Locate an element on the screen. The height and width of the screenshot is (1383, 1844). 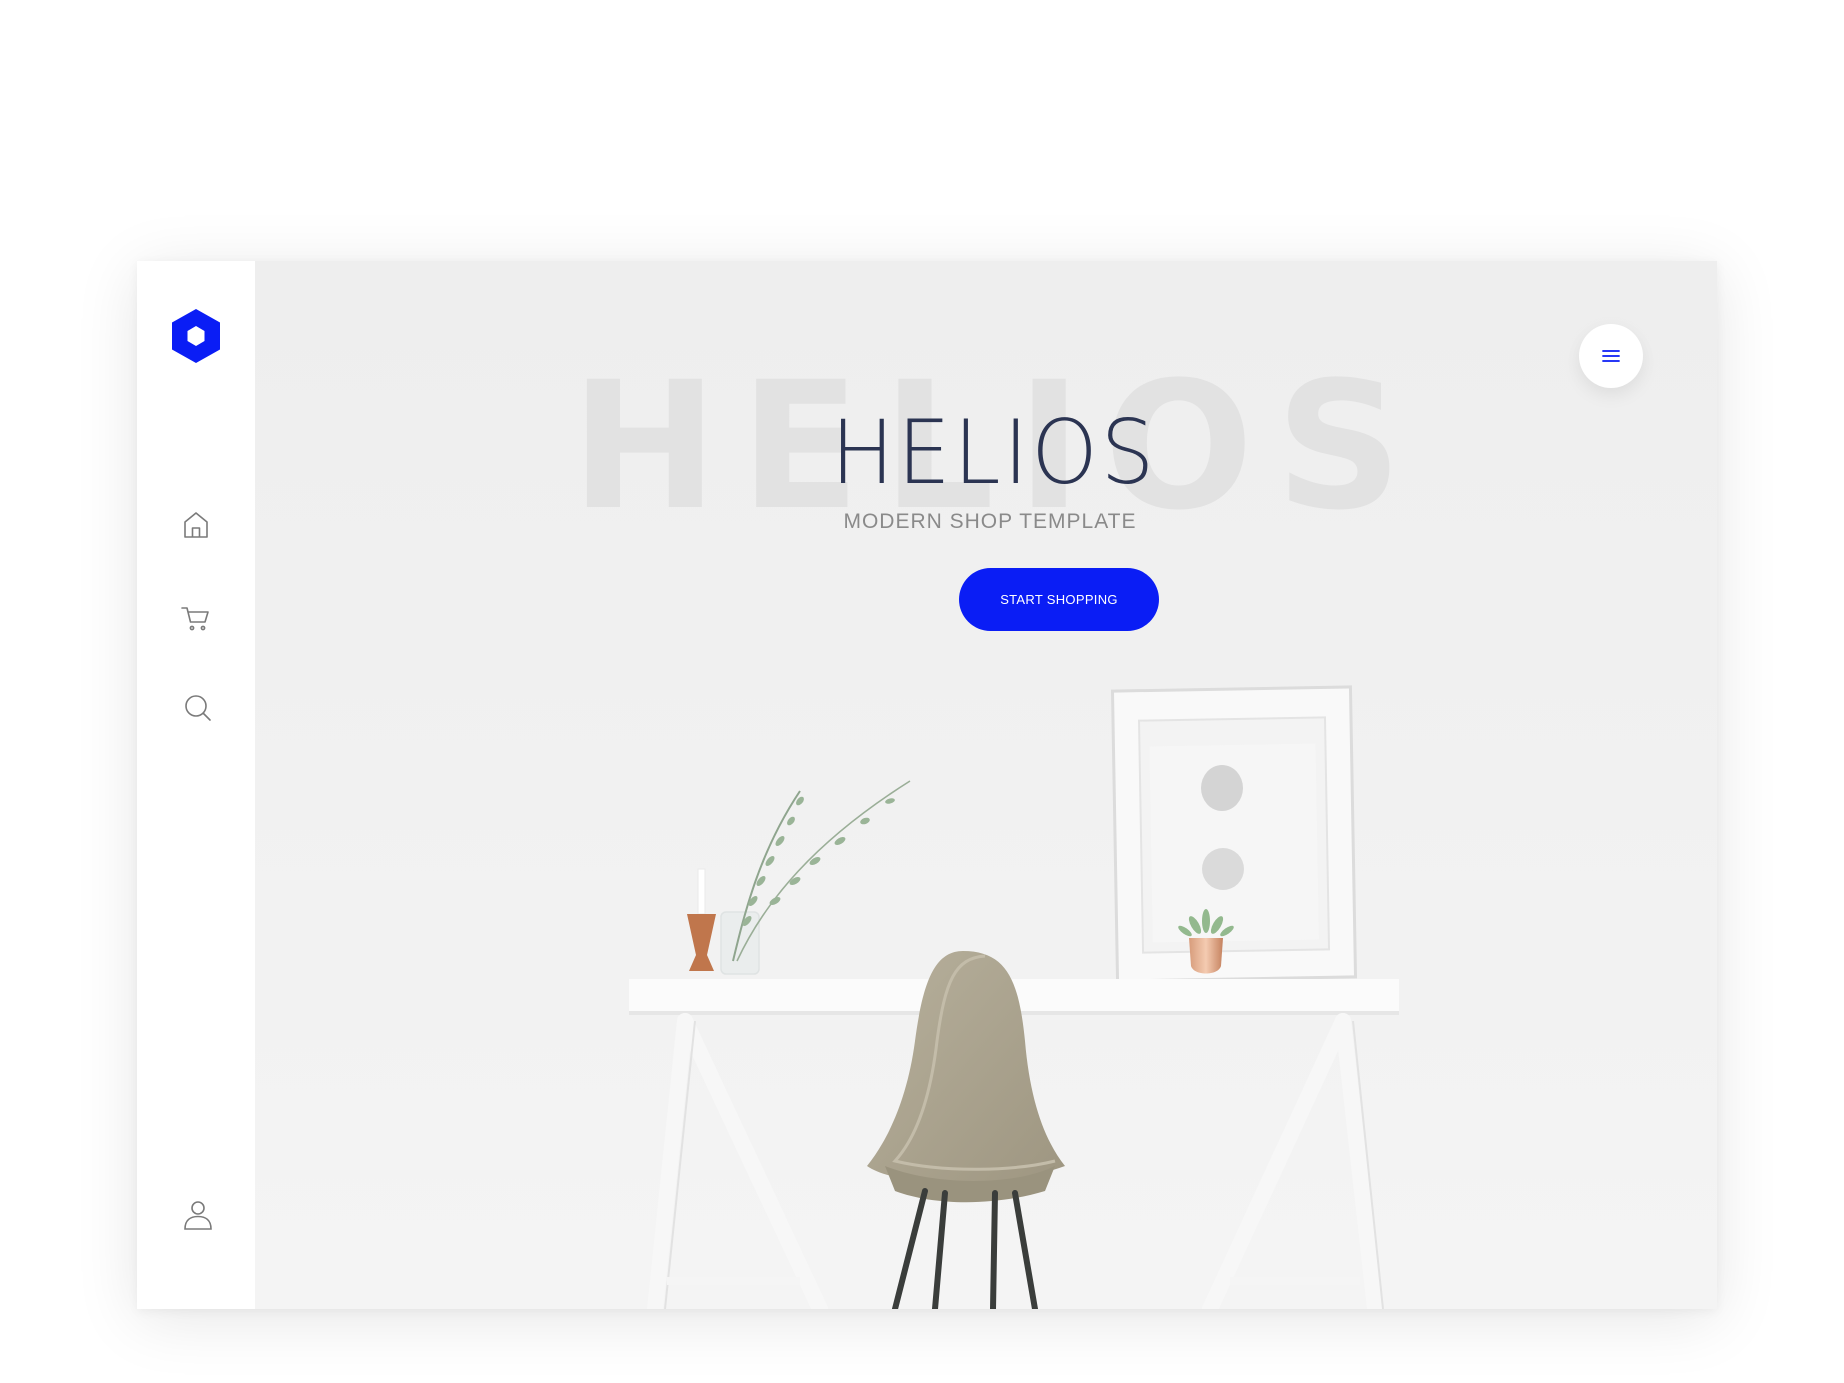
cart-icon is located at coordinates (196, 618).